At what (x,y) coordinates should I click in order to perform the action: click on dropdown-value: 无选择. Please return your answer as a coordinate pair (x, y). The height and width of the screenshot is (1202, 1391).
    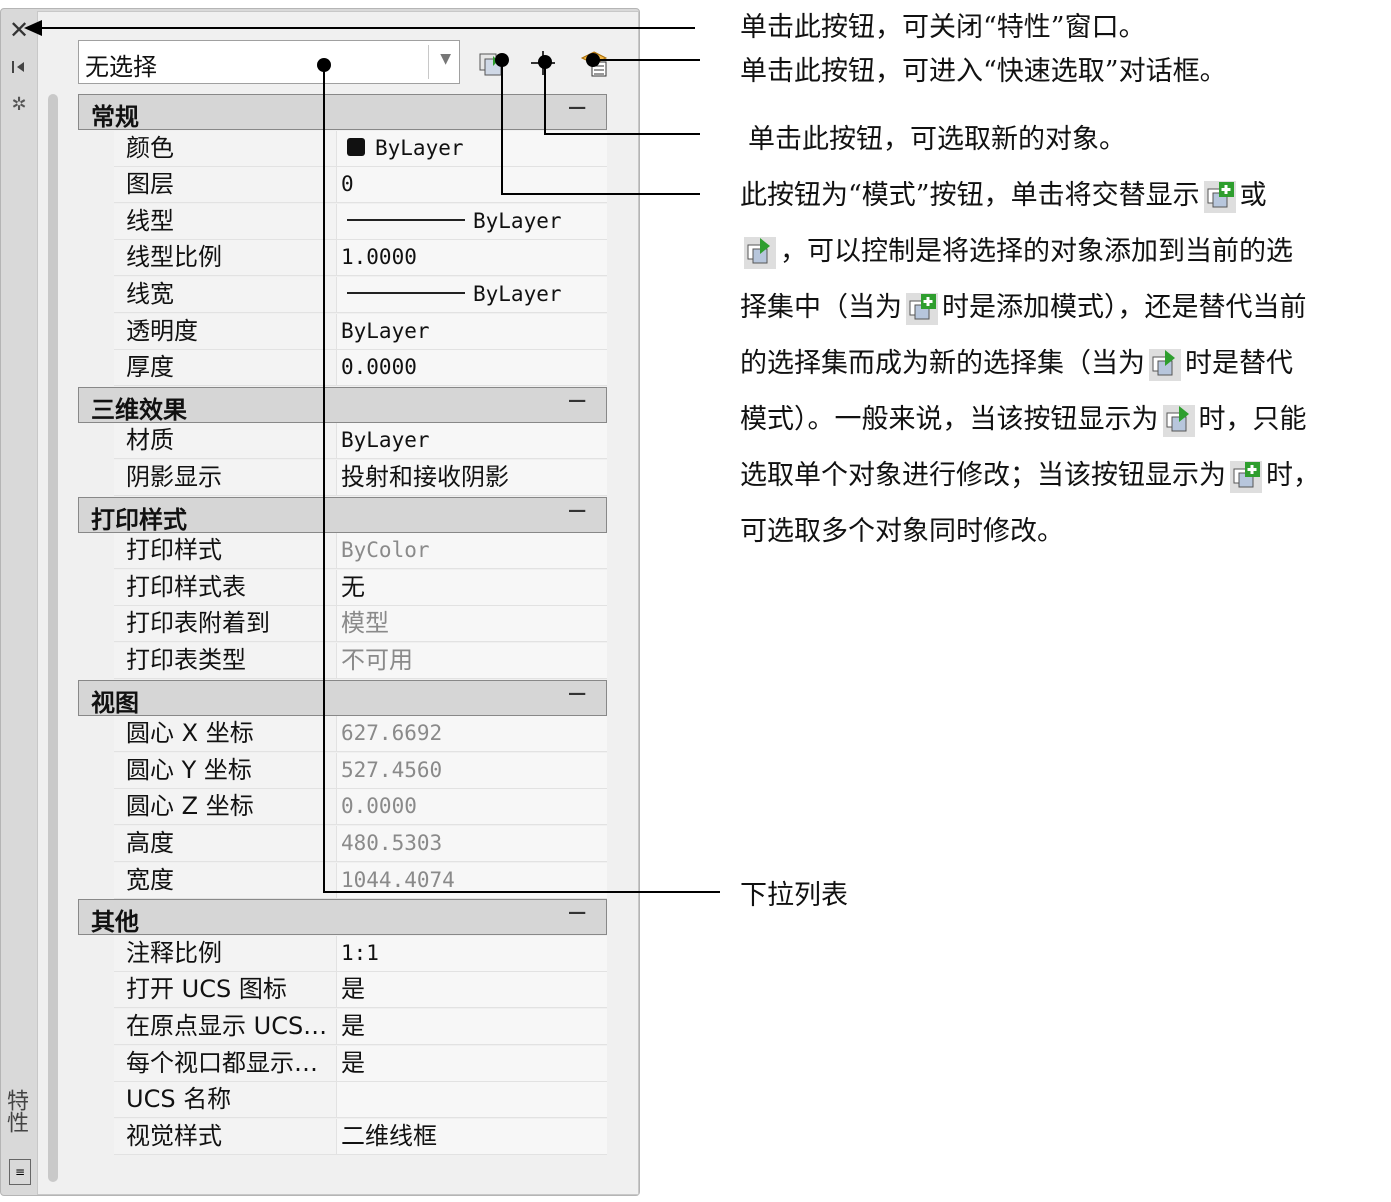
    Looking at the image, I should click on (121, 67).